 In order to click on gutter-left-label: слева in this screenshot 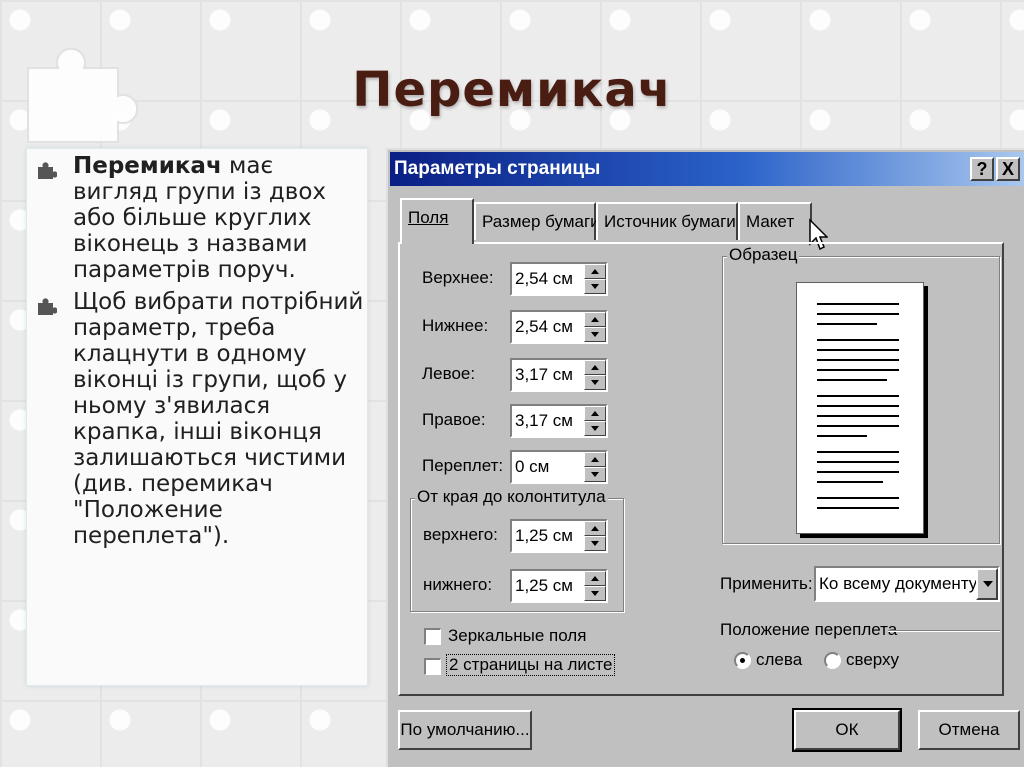, I will do `click(779, 660)`.